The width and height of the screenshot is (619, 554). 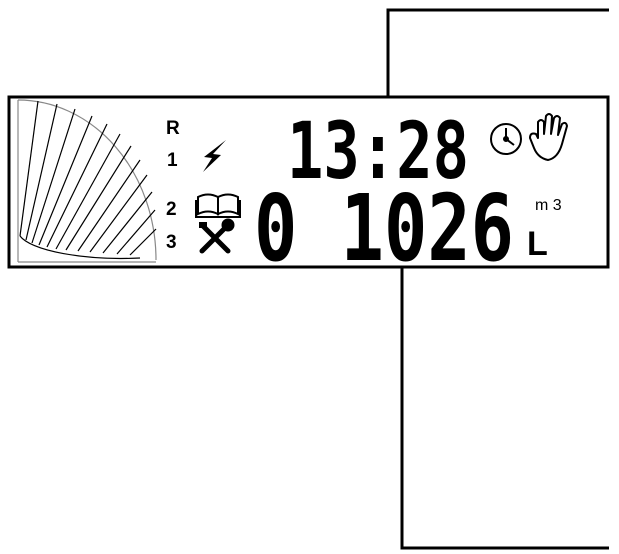 What do you see at coordinates (548, 205) in the screenshot?
I see `unit-m3: m 3` at bounding box center [548, 205].